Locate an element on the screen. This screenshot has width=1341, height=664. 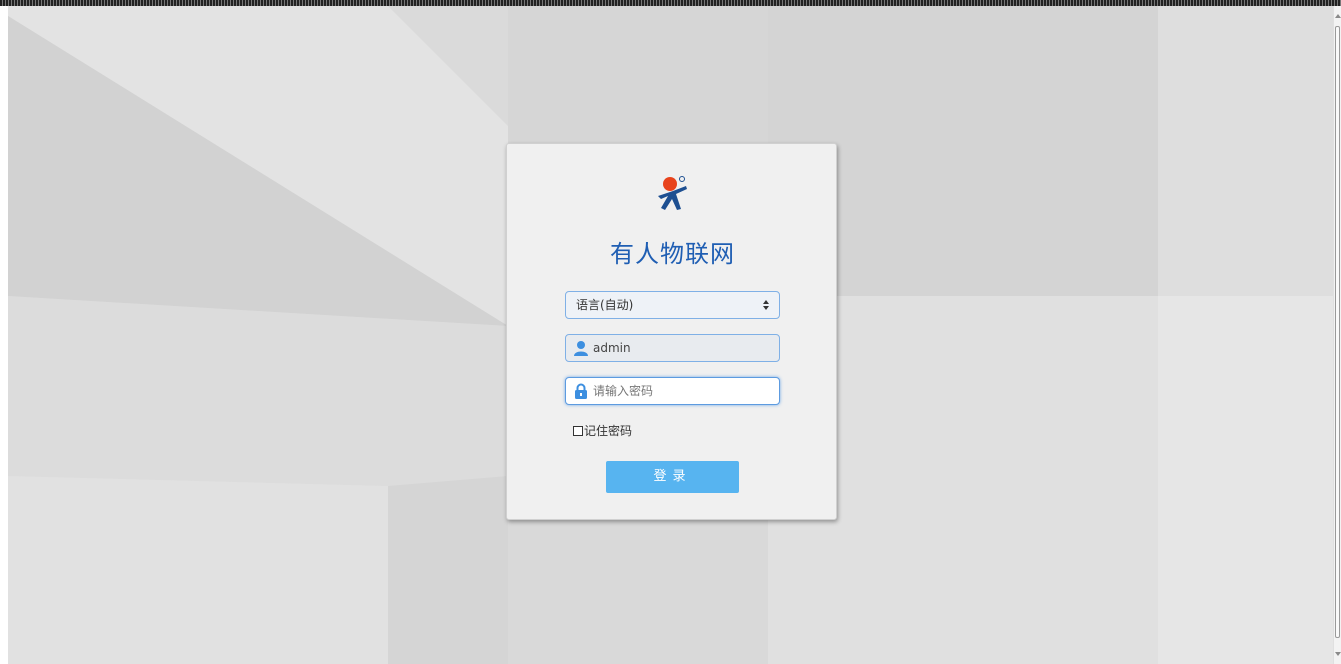
login-panel: 有人物联网 语言(自动) admin 请输入密码 记住密码 登录 is located at coordinates (671, 331).